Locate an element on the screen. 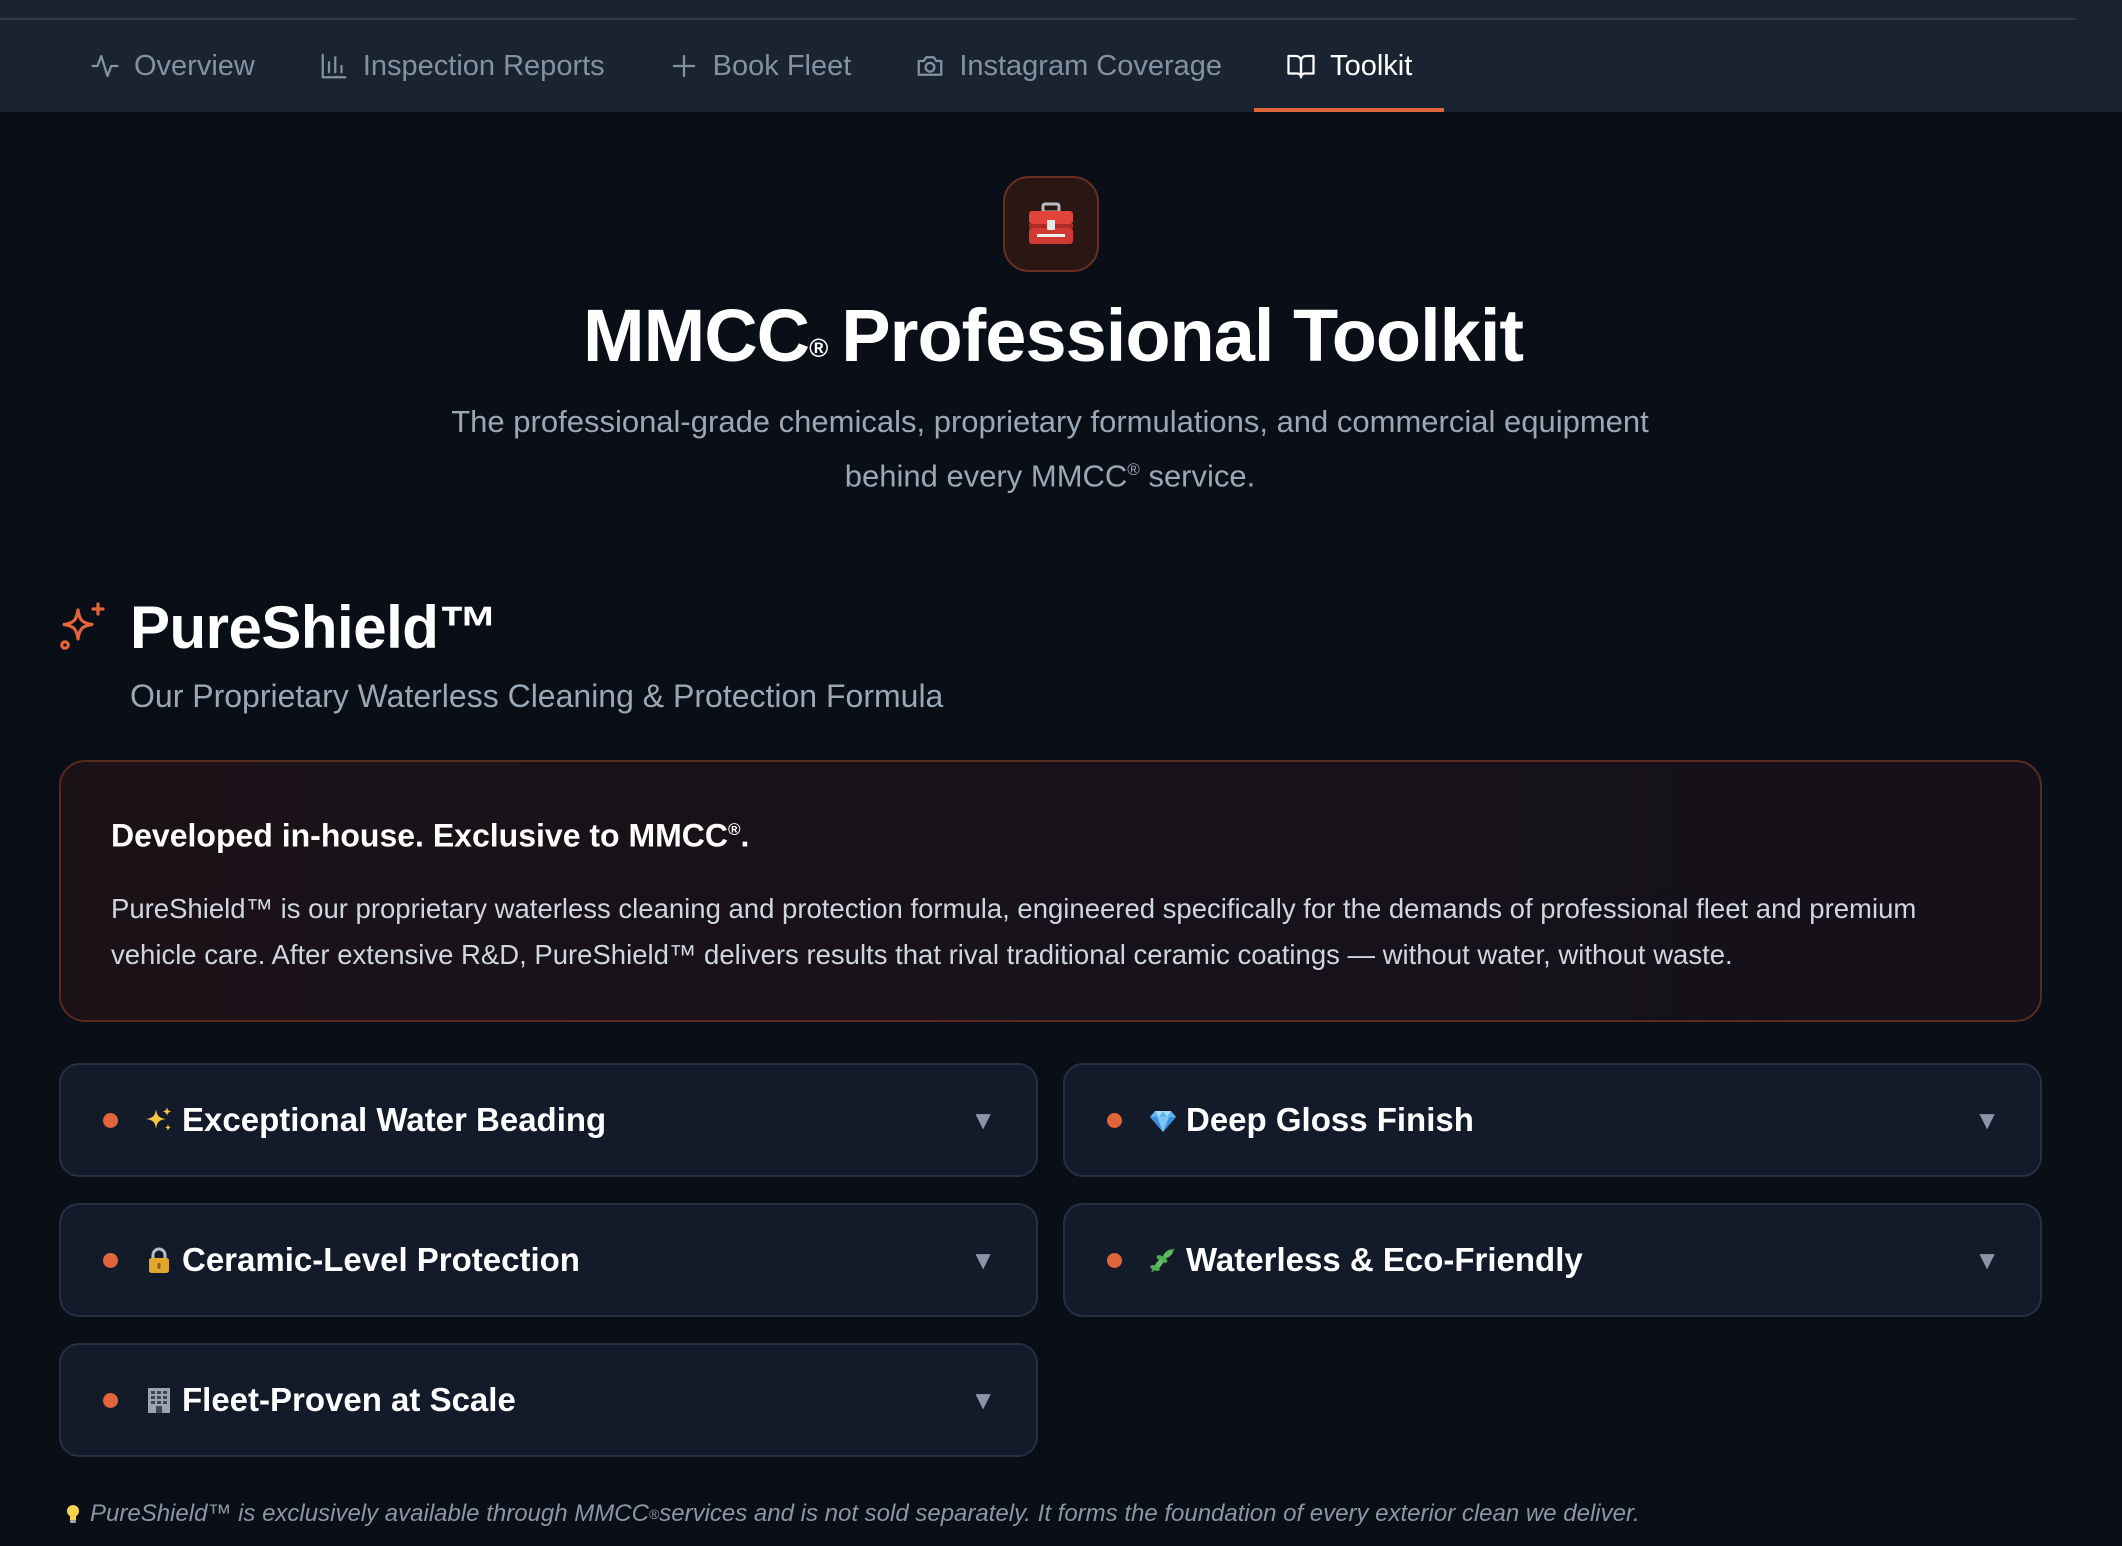 This screenshot has width=2122, height=1546. book-open-icon is located at coordinates (1301, 66).